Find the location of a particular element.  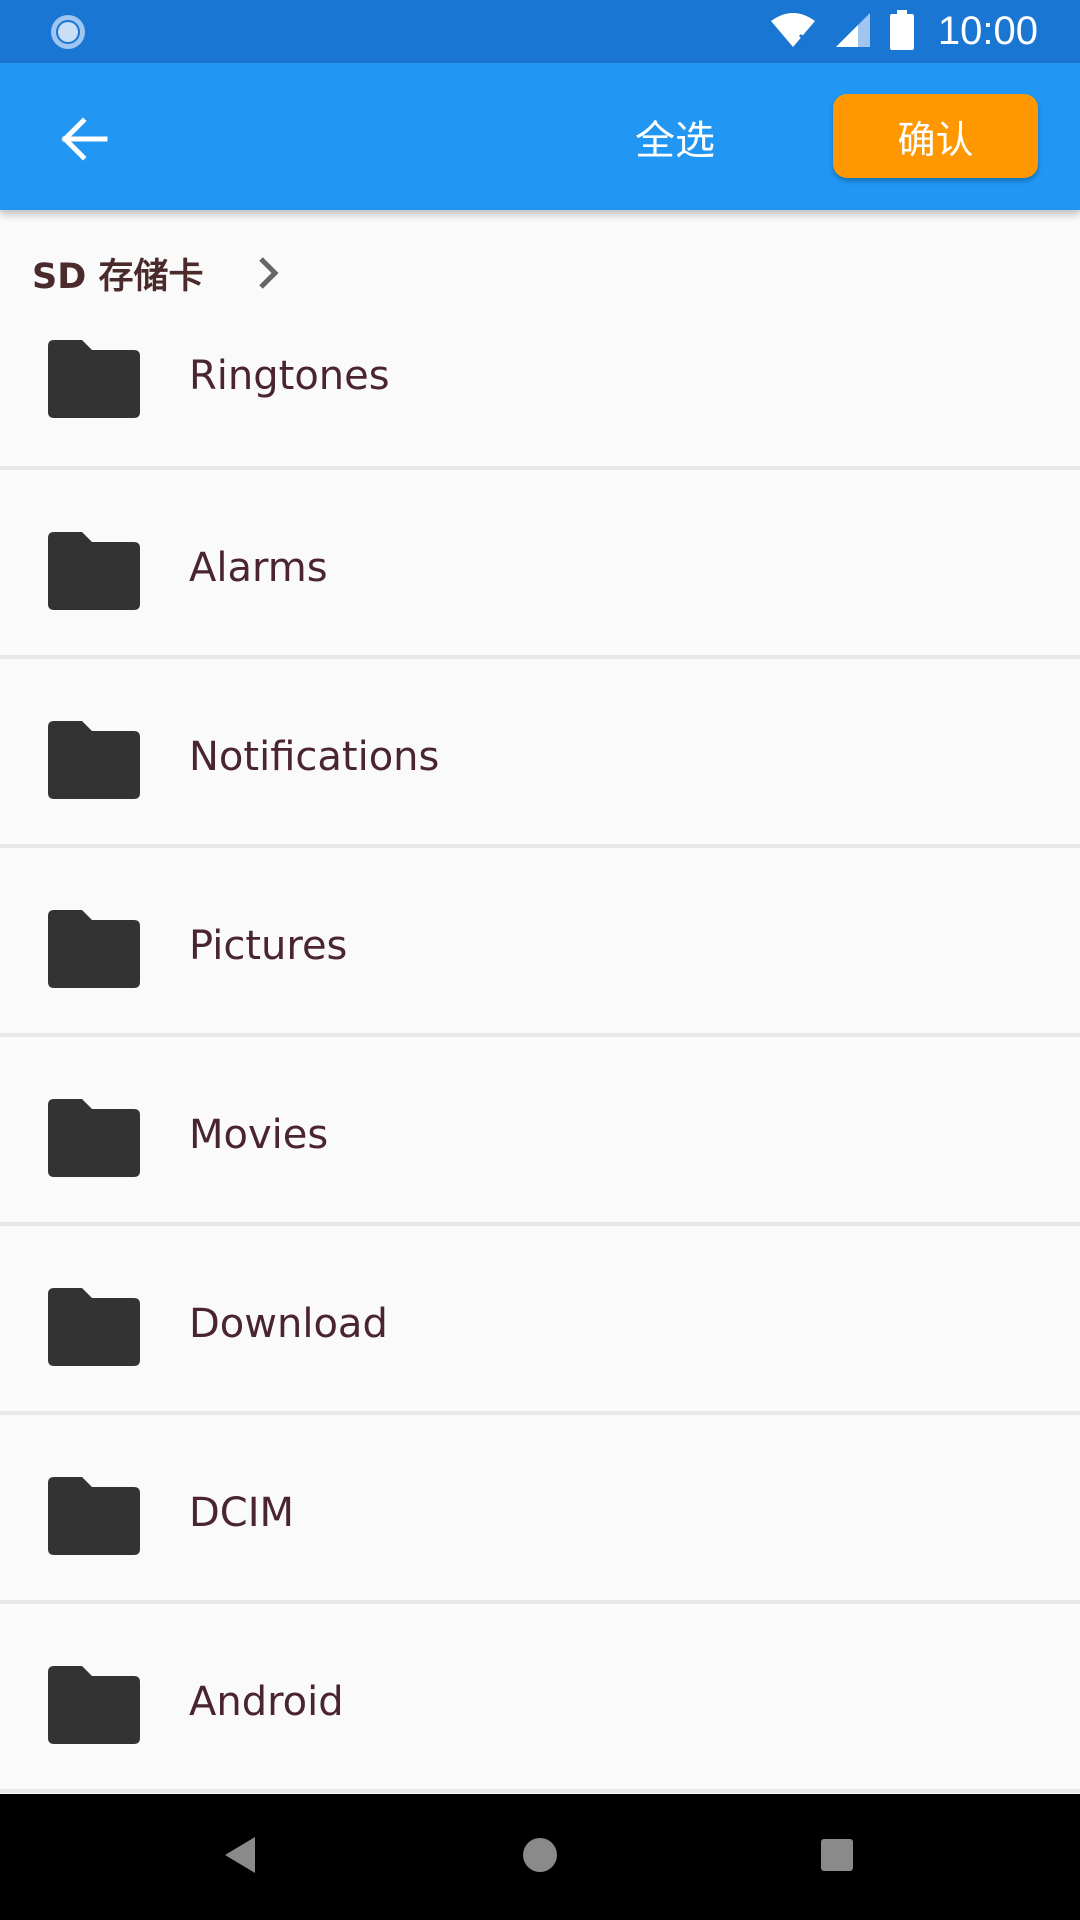

nav-home-icon is located at coordinates (540, 1857).